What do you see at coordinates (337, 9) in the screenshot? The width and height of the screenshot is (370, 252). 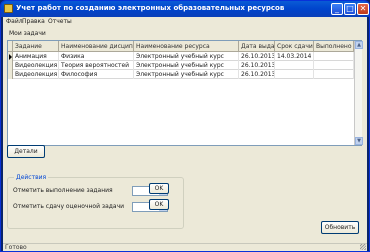 I see `minimize-button: _` at bounding box center [337, 9].